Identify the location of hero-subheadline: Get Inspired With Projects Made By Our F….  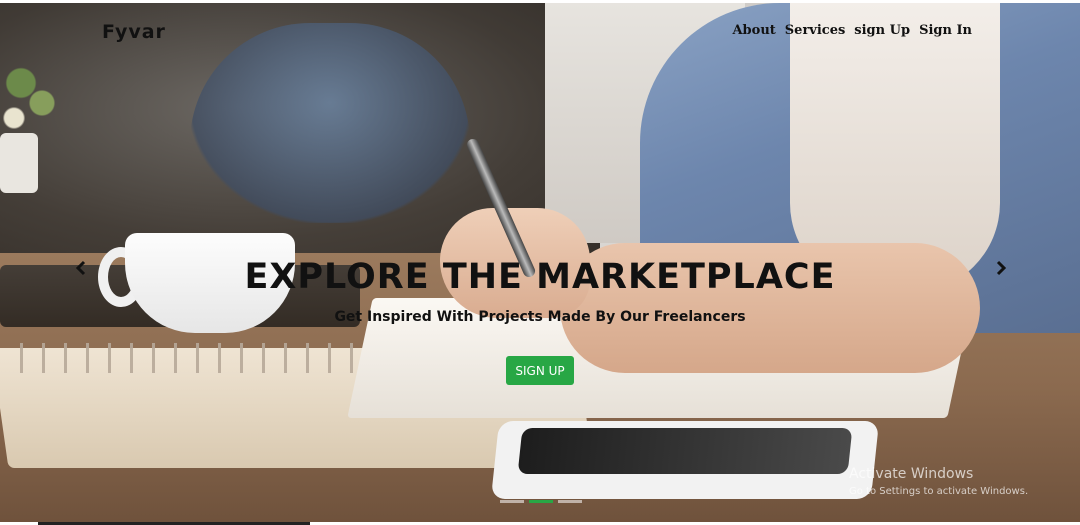
(540, 317).